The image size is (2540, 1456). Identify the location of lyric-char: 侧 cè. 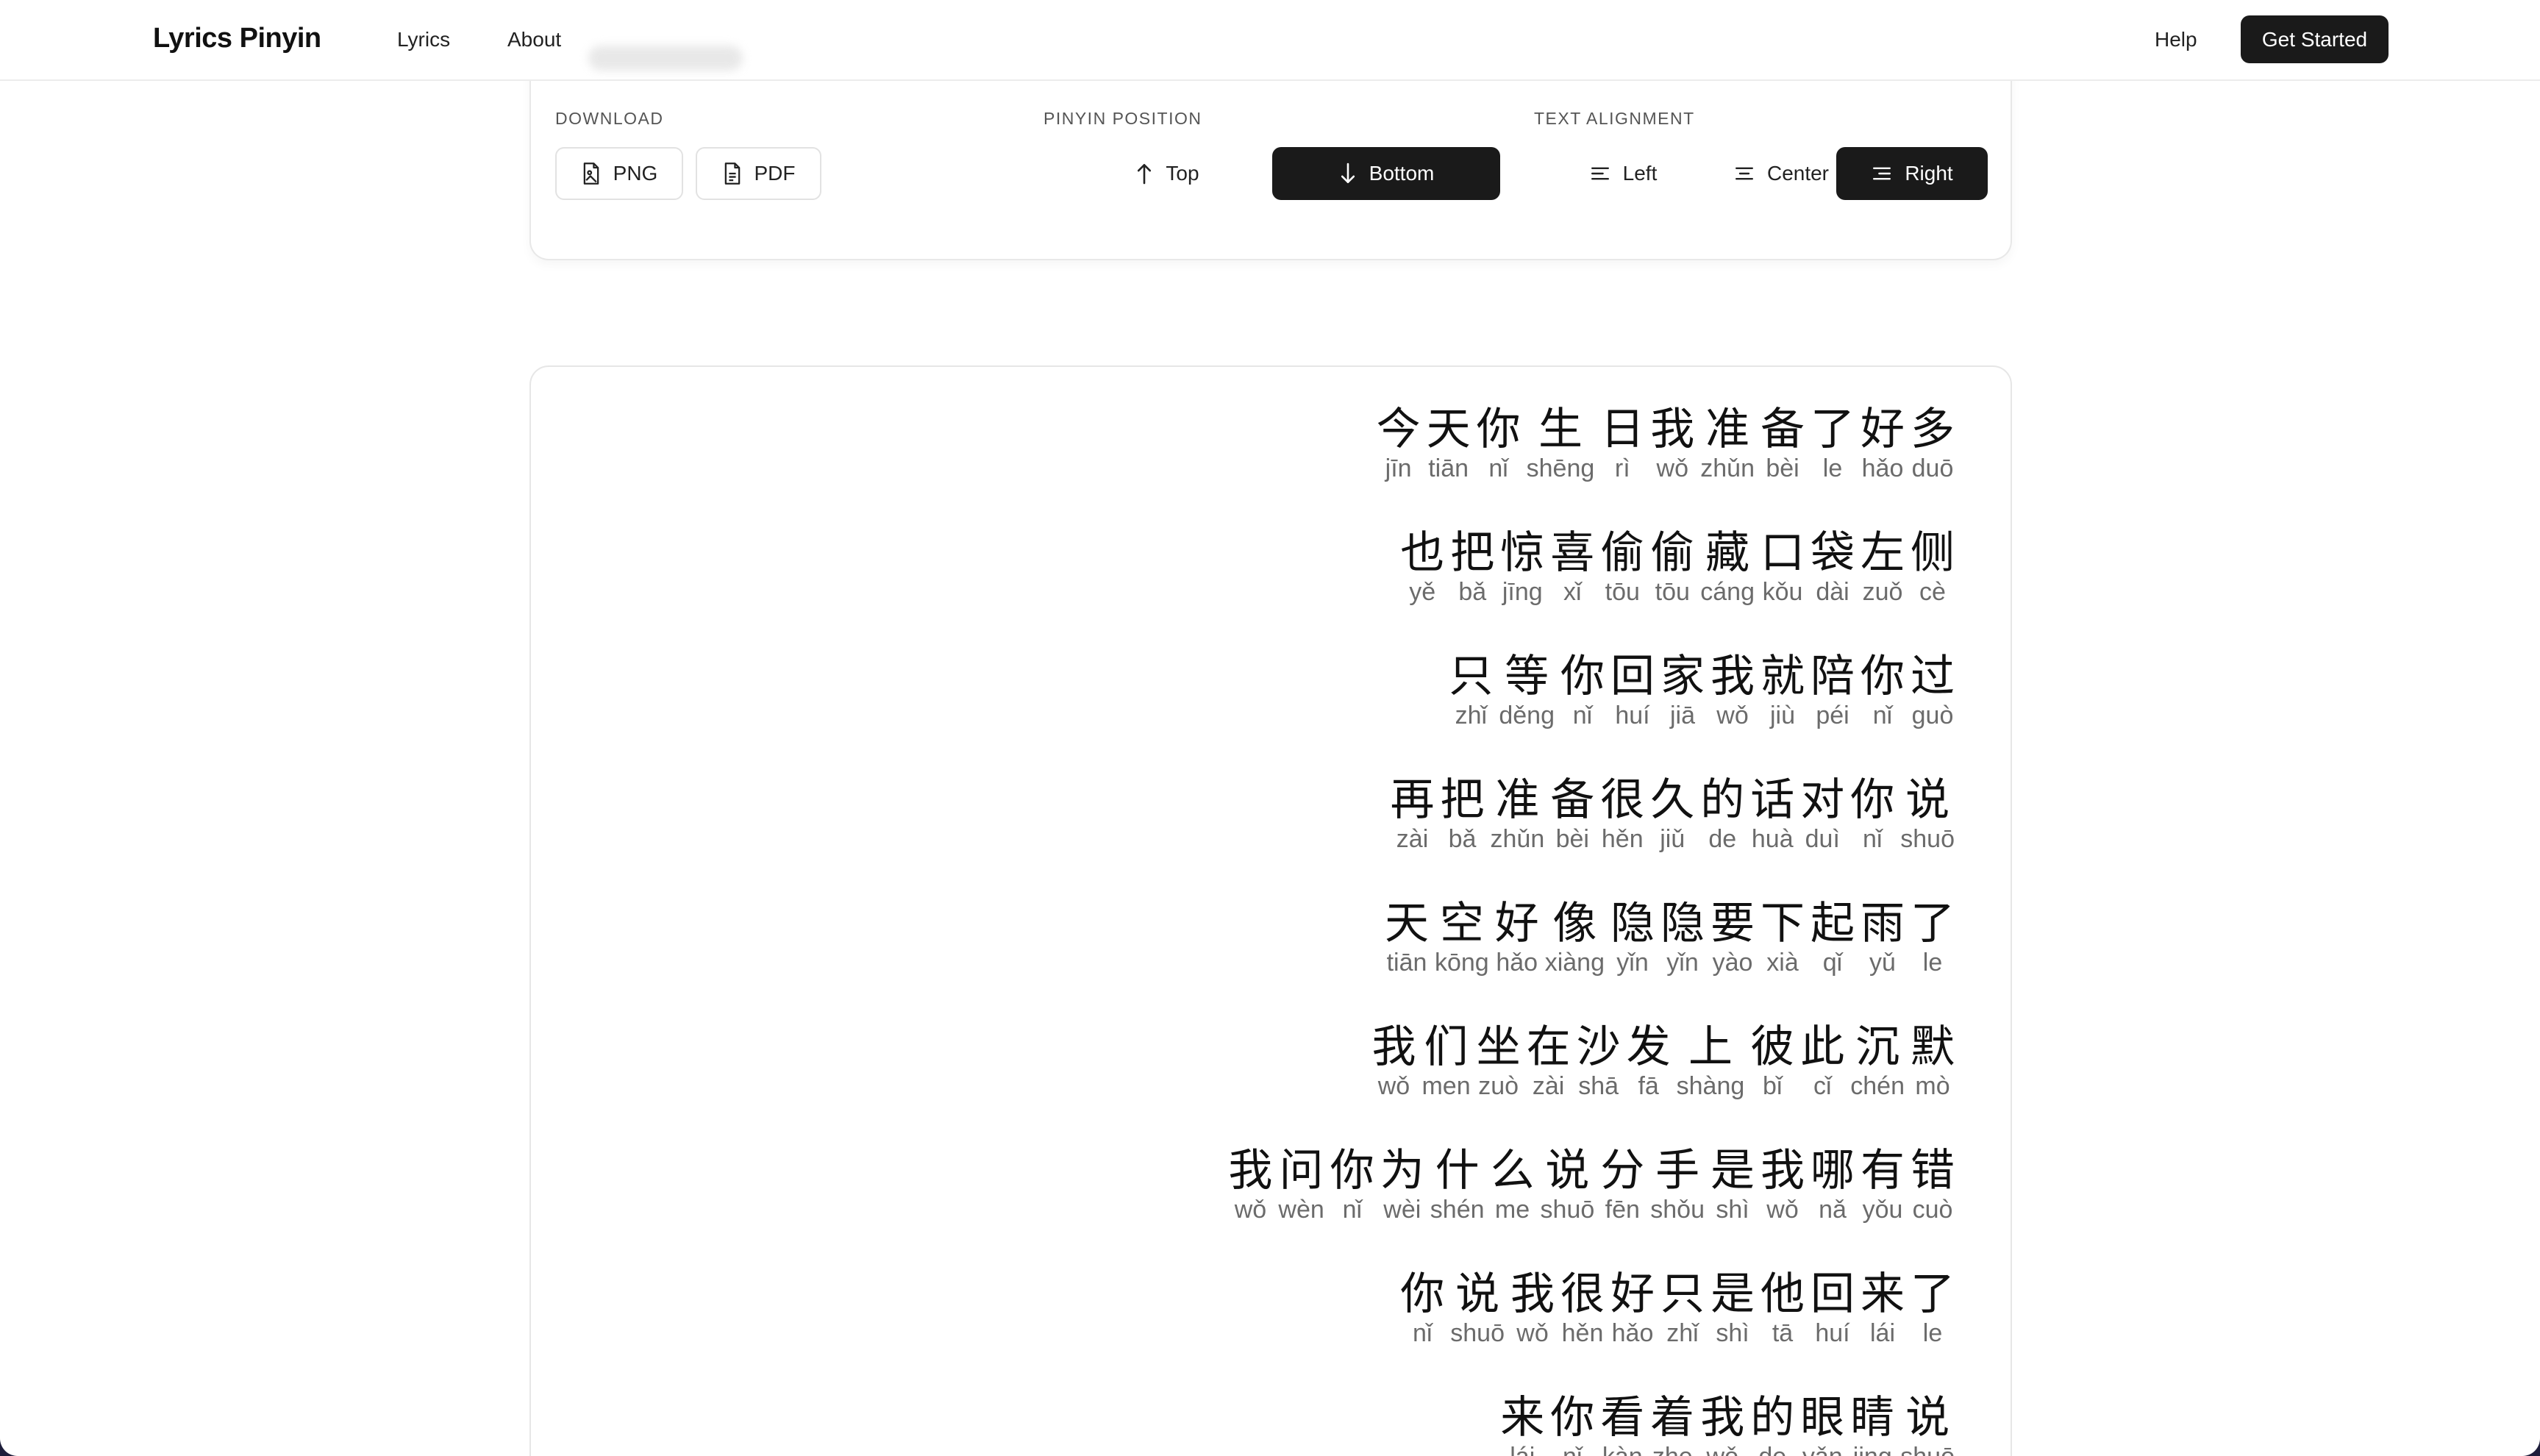
(1933, 566).